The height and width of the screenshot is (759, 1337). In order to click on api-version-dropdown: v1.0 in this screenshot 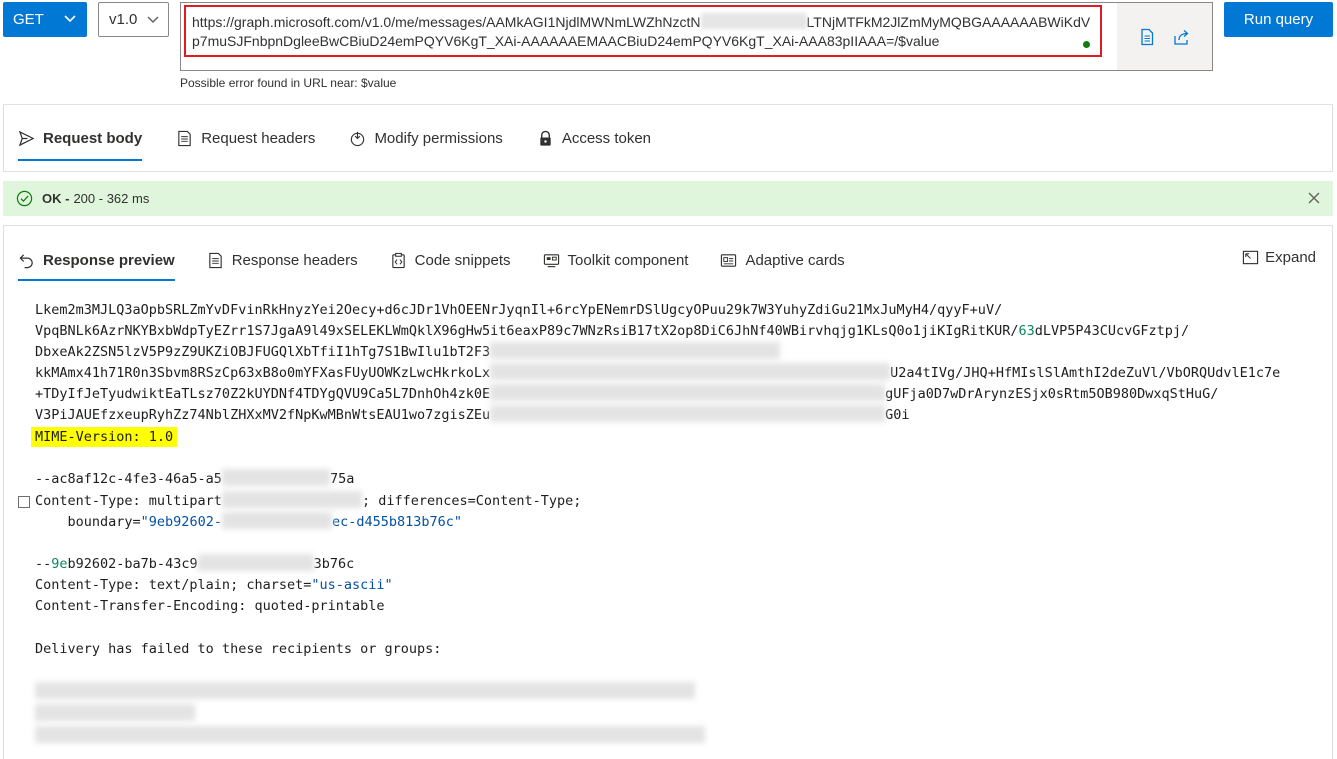, I will do `click(133, 19)`.